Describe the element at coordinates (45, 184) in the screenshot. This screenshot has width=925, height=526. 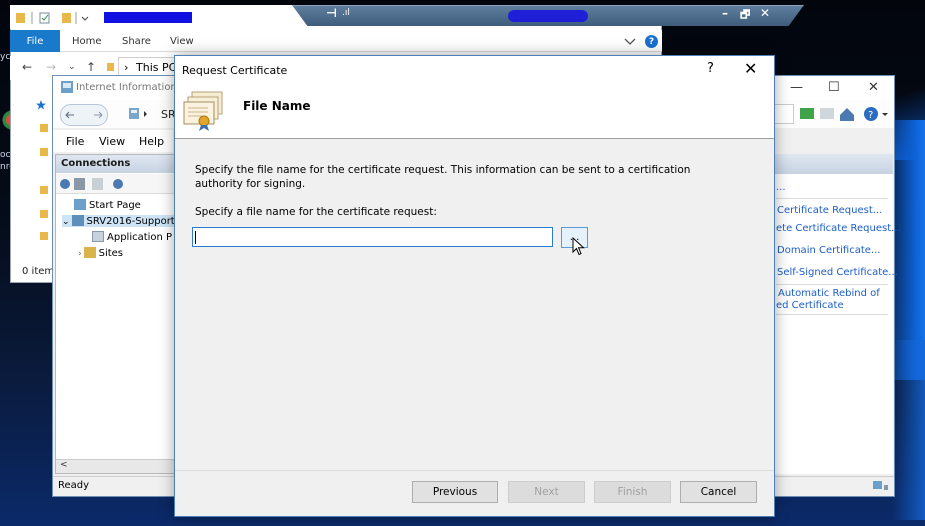
I see `nav-pane-folders` at that location.